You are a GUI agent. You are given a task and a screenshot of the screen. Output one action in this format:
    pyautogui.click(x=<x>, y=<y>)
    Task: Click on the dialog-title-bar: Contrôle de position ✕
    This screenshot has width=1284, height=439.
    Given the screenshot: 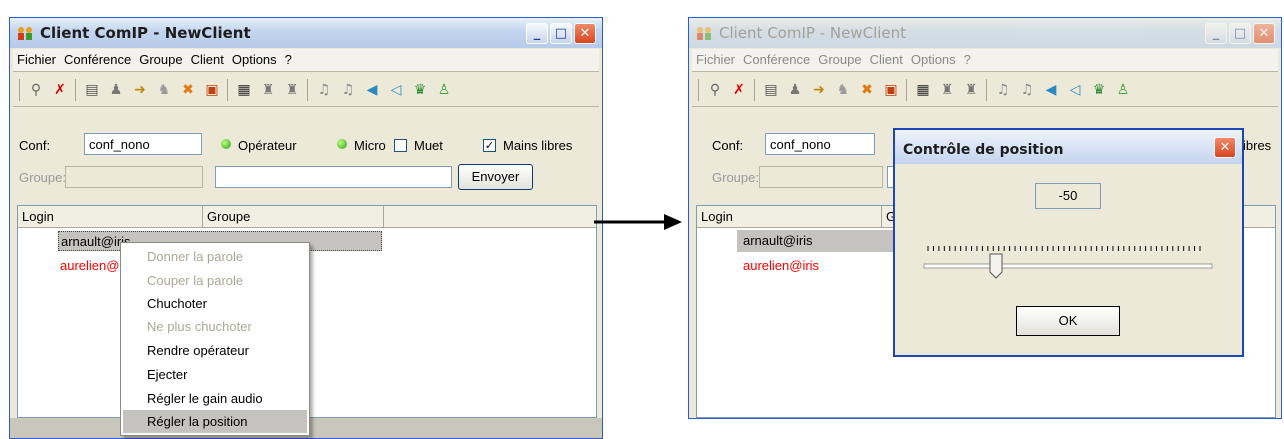 What is the action you would take?
    pyautogui.click(x=1068, y=147)
    